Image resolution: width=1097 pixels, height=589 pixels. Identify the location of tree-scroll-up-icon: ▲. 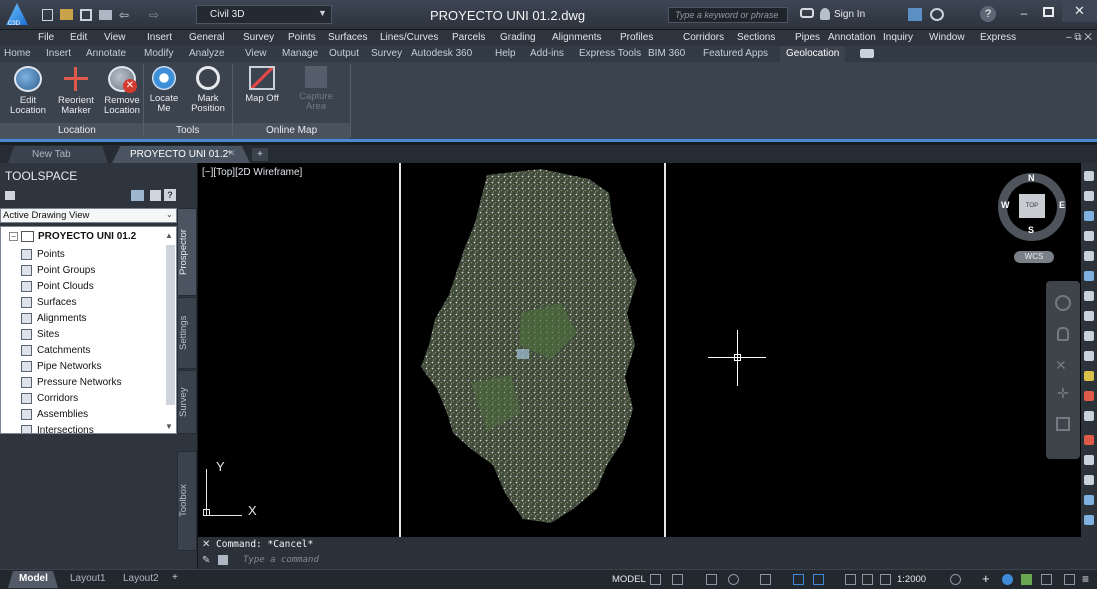
(169, 235).